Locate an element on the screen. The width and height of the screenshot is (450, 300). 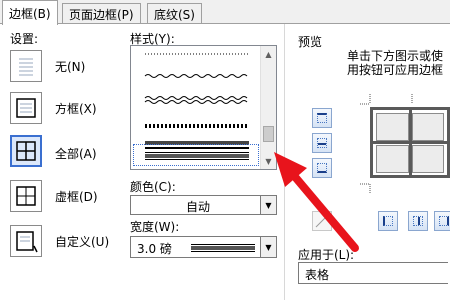
border-top-icon is located at coordinates (322, 118).